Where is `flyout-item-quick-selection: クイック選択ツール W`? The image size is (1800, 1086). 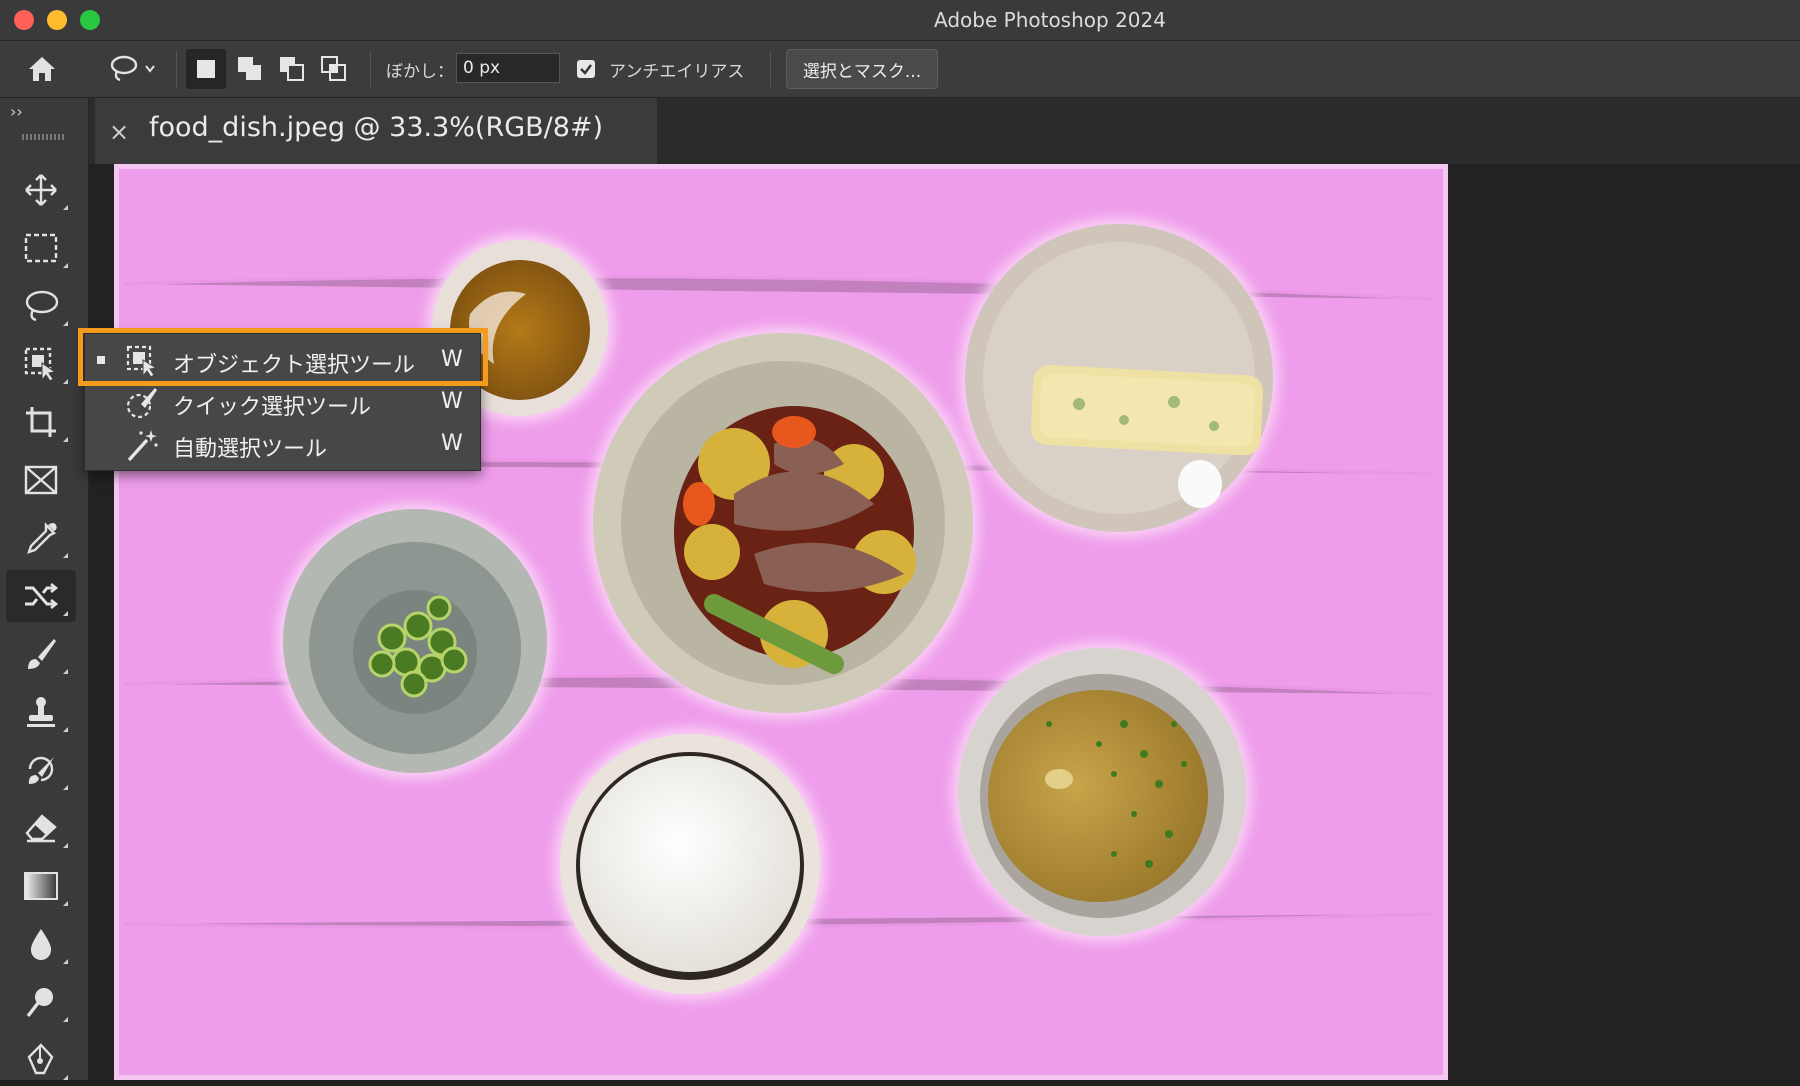 flyout-item-quick-selection: クイック選択ツール W is located at coordinates (282, 403).